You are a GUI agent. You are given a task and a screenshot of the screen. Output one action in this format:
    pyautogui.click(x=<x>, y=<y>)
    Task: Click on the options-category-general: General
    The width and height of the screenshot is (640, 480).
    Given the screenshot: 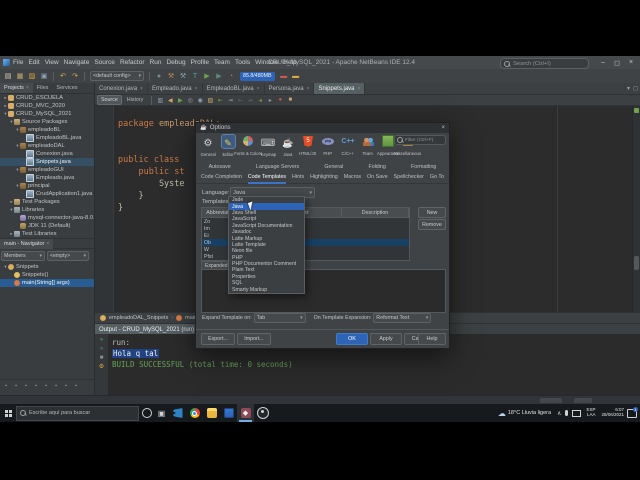 What is the action you would take?
    pyautogui.click(x=208, y=146)
    